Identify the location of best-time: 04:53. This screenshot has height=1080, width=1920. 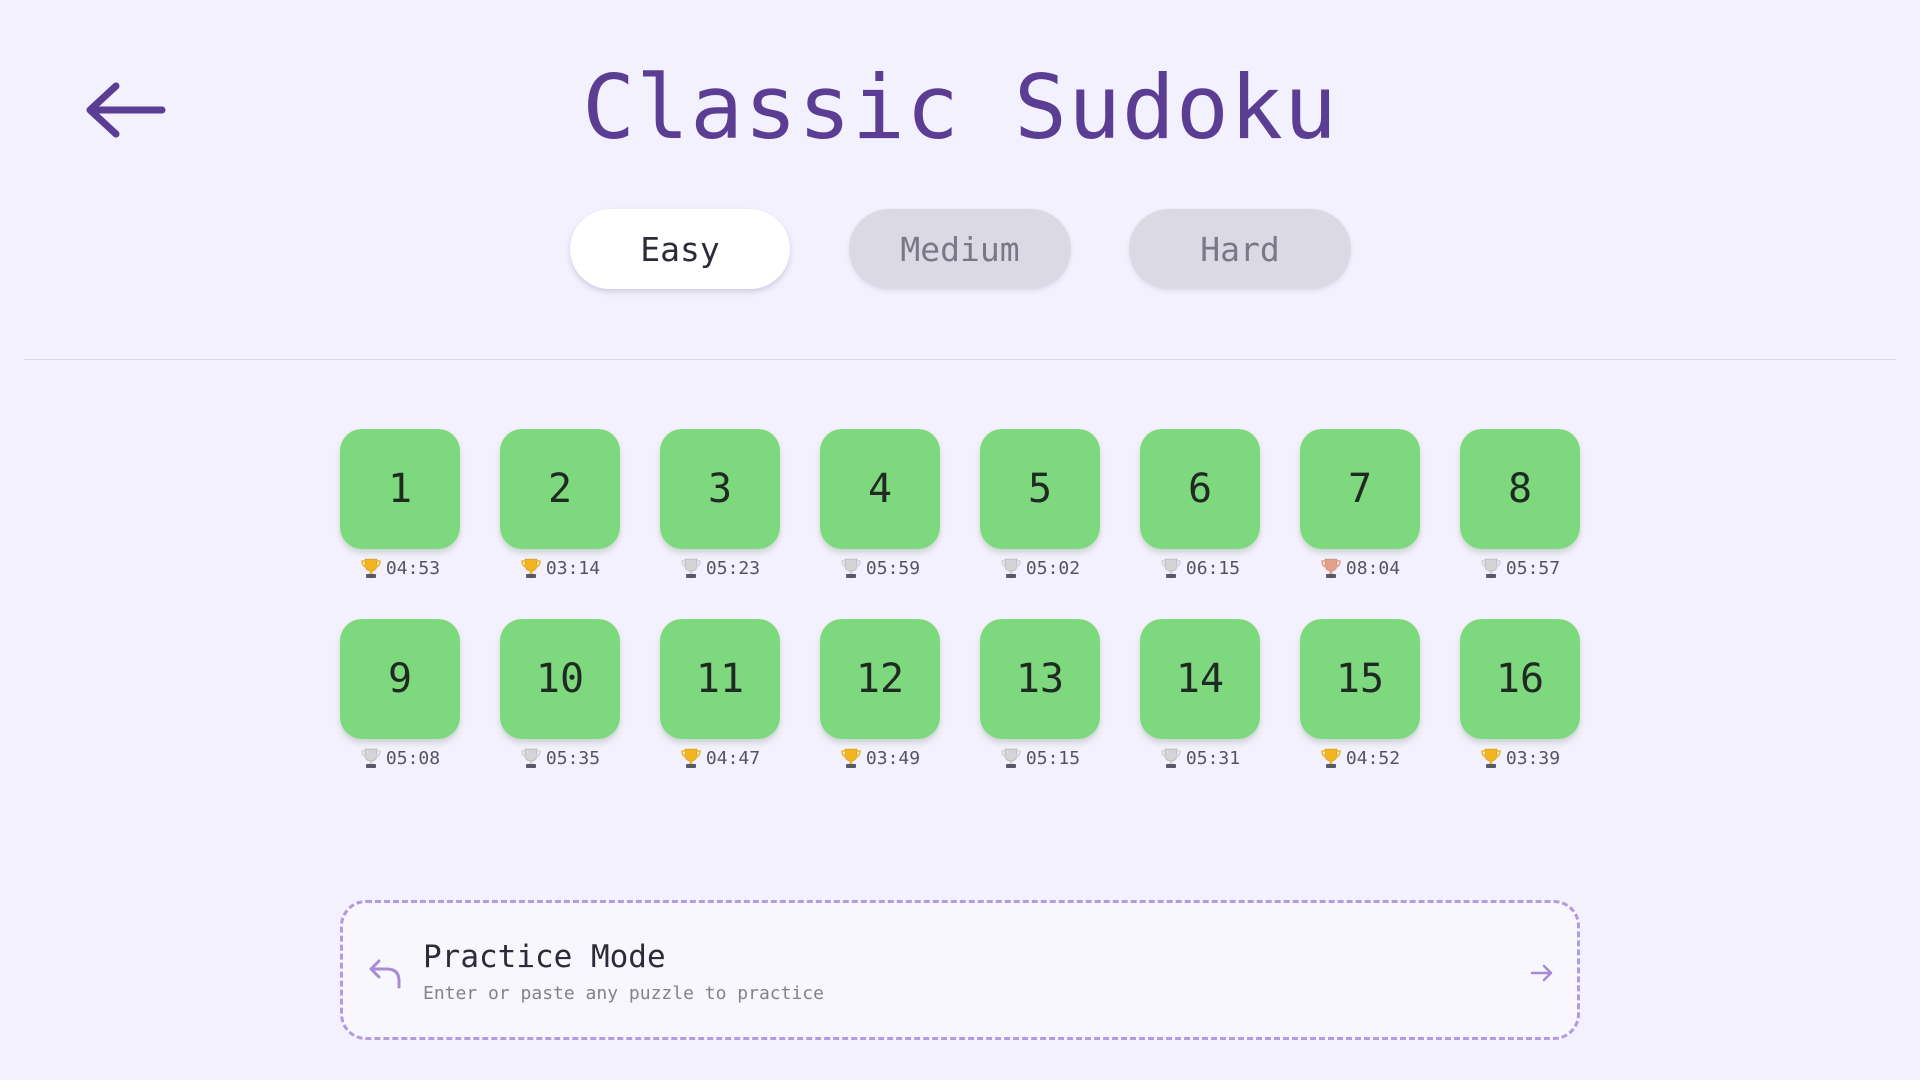
(400, 568).